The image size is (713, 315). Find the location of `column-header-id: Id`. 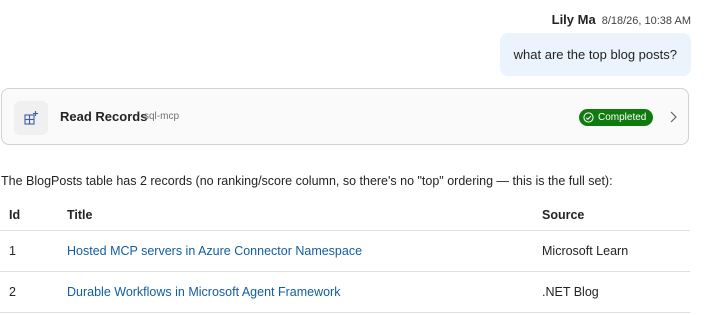

column-header-id: Id is located at coordinates (33, 215).